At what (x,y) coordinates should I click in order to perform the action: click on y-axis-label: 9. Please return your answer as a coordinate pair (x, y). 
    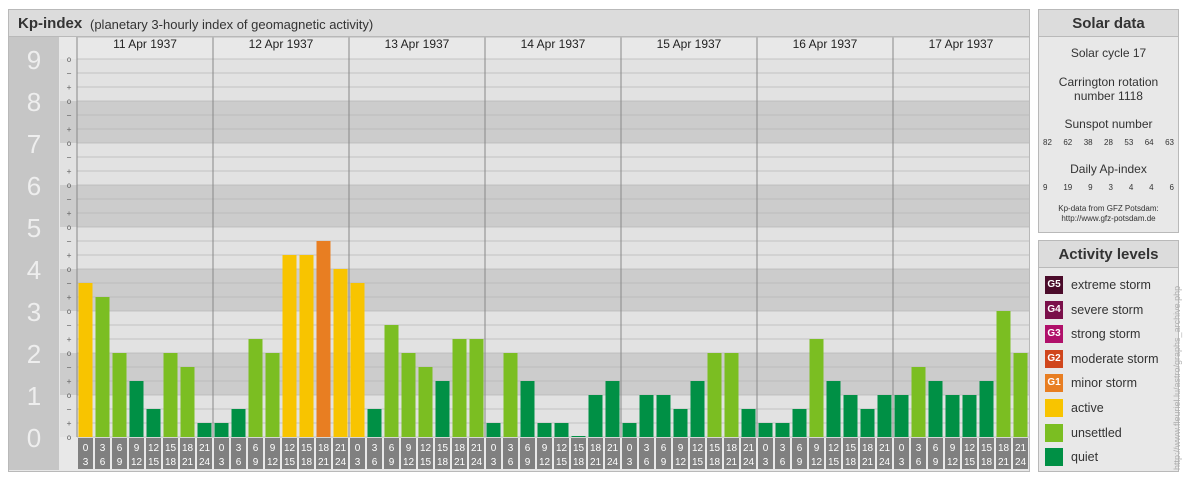
    Looking at the image, I should click on (34, 60).